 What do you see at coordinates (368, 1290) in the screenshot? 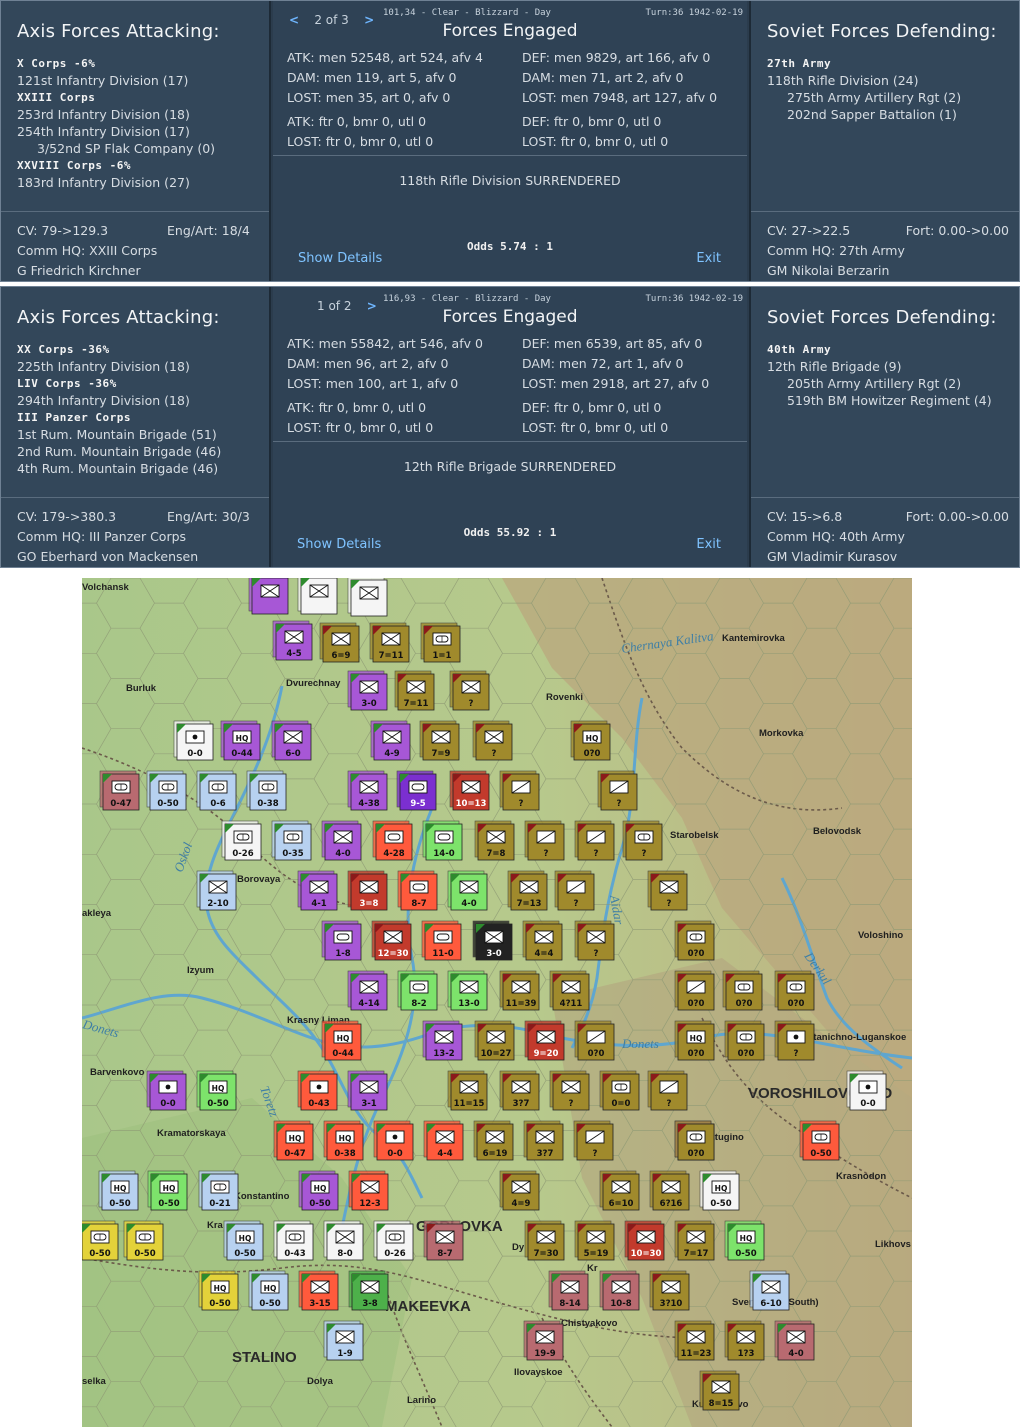
I see `unit-counter: 3-8` at bounding box center [368, 1290].